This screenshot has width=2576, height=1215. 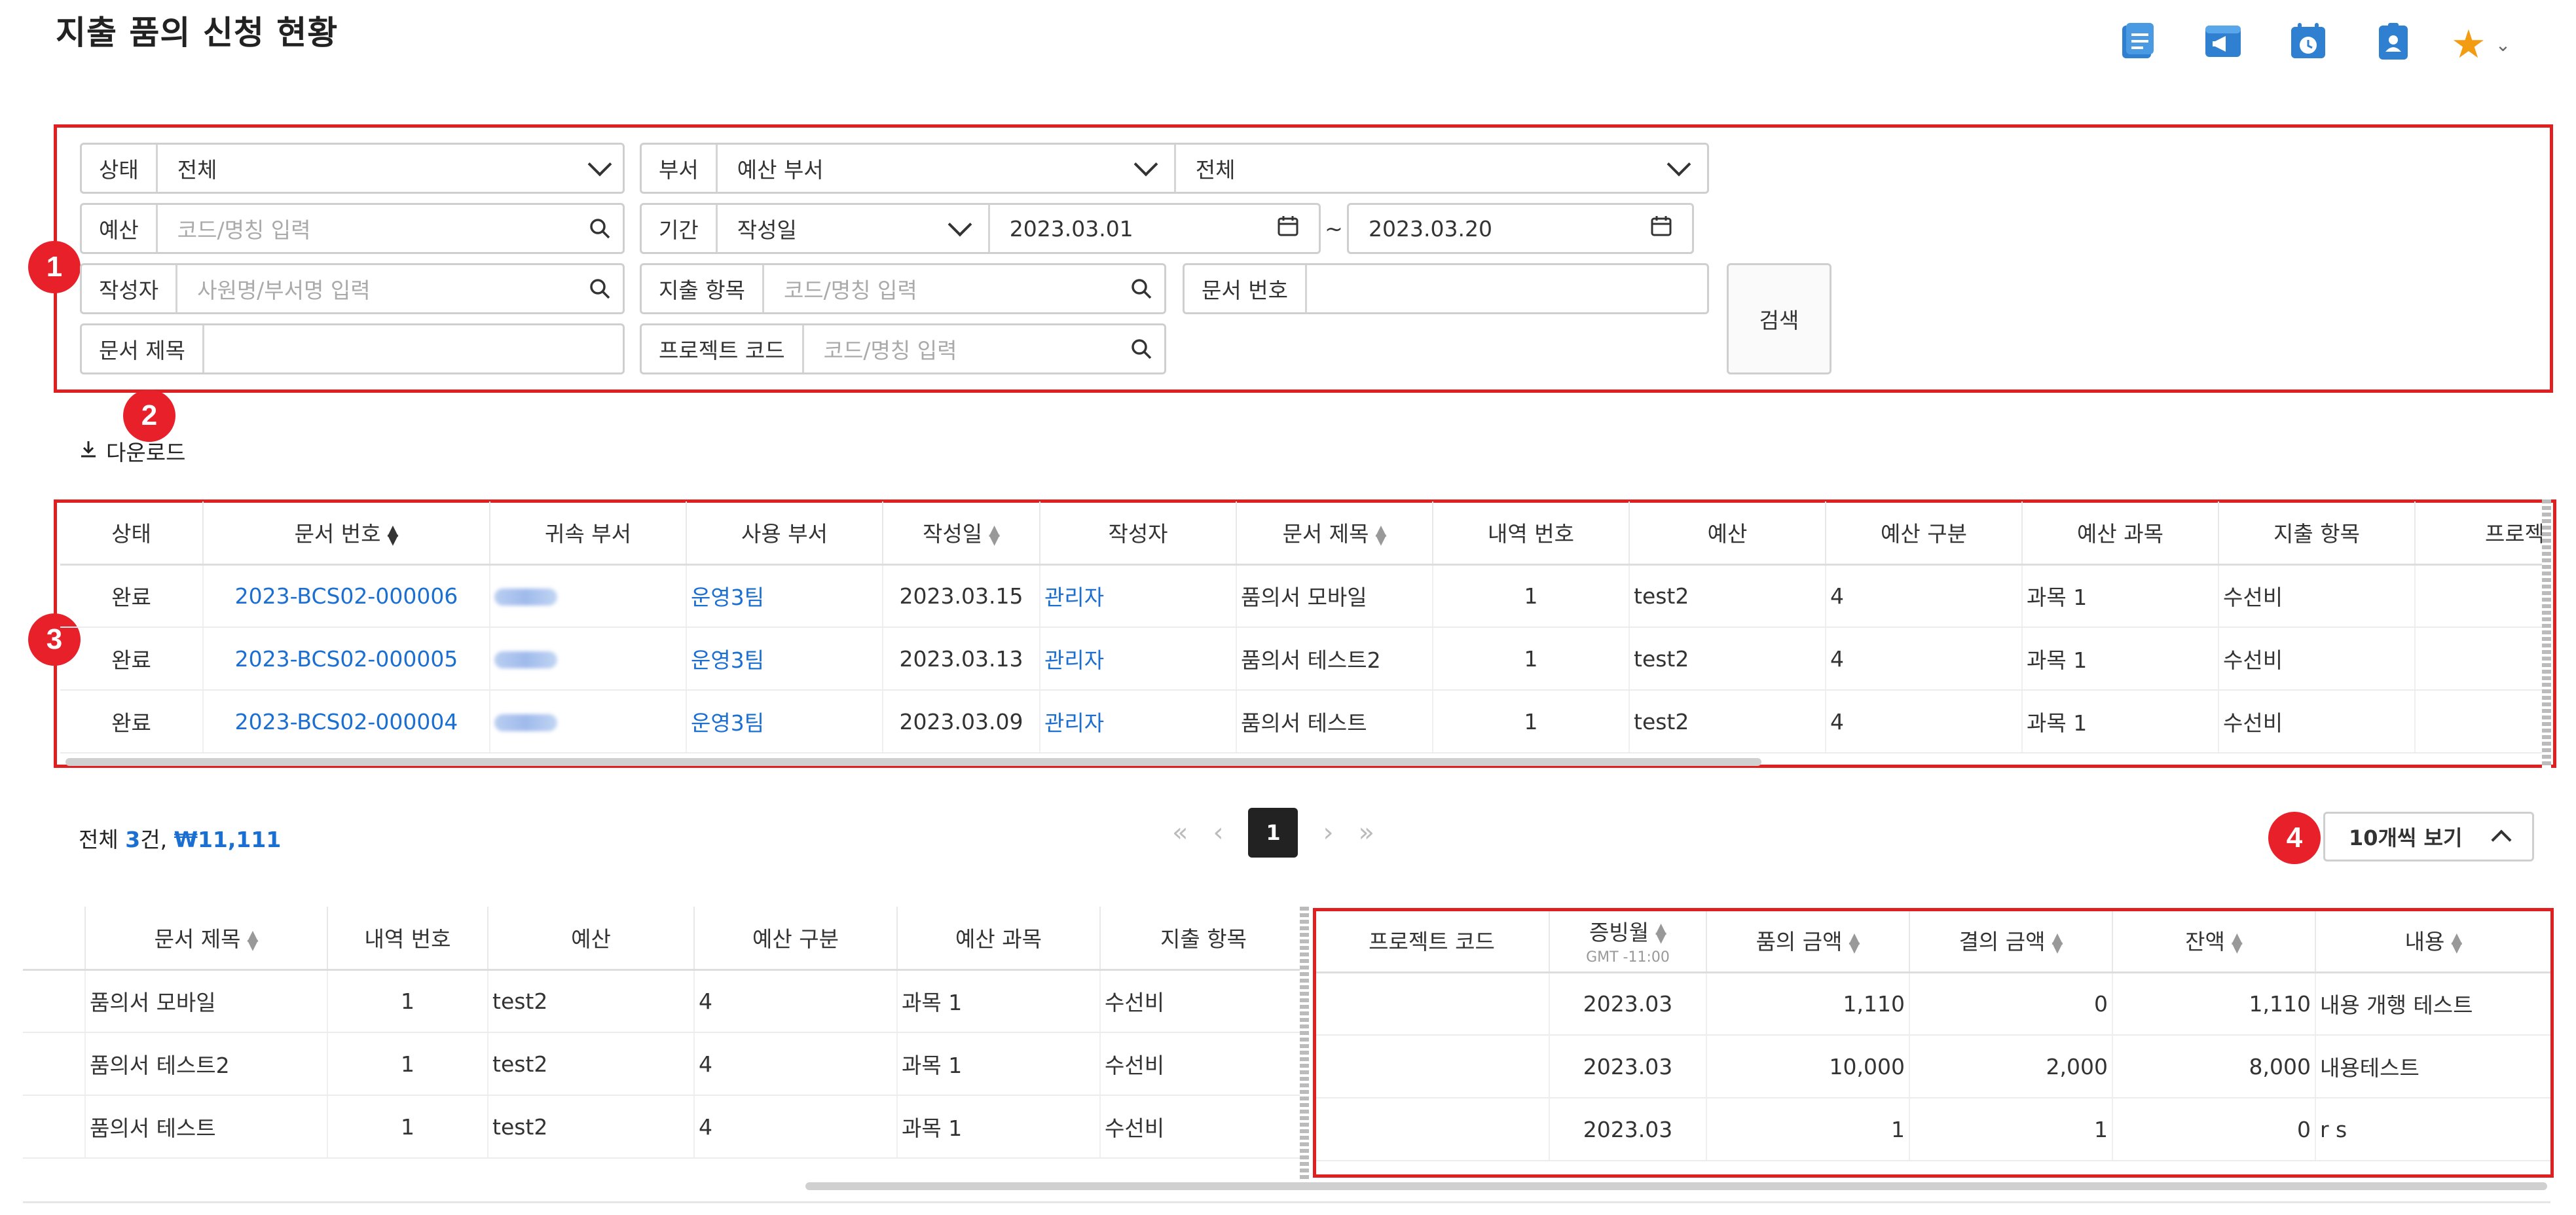 What do you see at coordinates (2138, 41) in the screenshot?
I see `document-list-icon` at bounding box center [2138, 41].